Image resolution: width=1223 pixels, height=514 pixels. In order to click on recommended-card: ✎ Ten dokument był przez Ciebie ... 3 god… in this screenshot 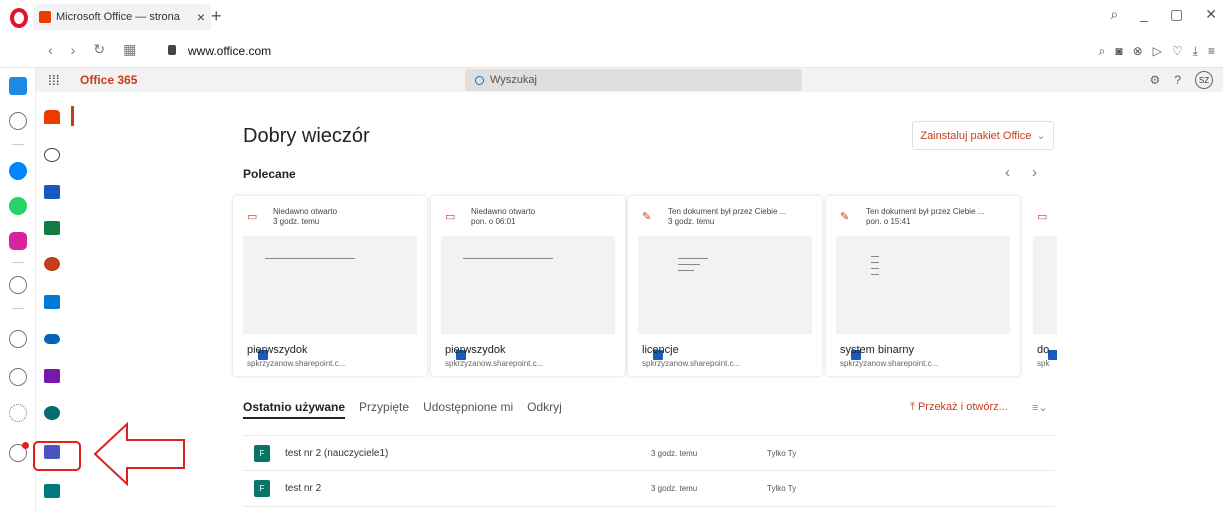, I will do `click(725, 286)`.